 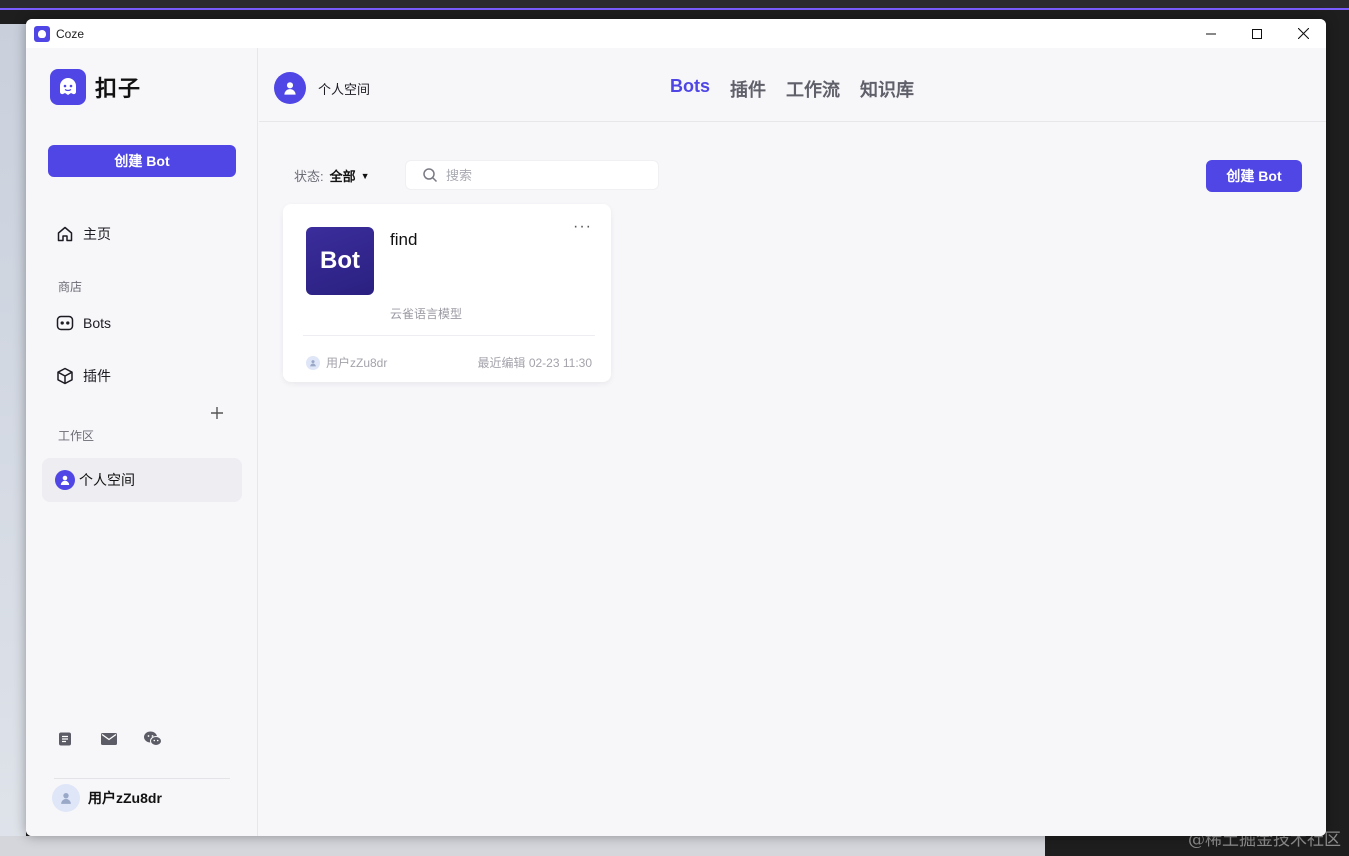 I want to click on status-filter-value: 全部, so click(x=342, y=176).